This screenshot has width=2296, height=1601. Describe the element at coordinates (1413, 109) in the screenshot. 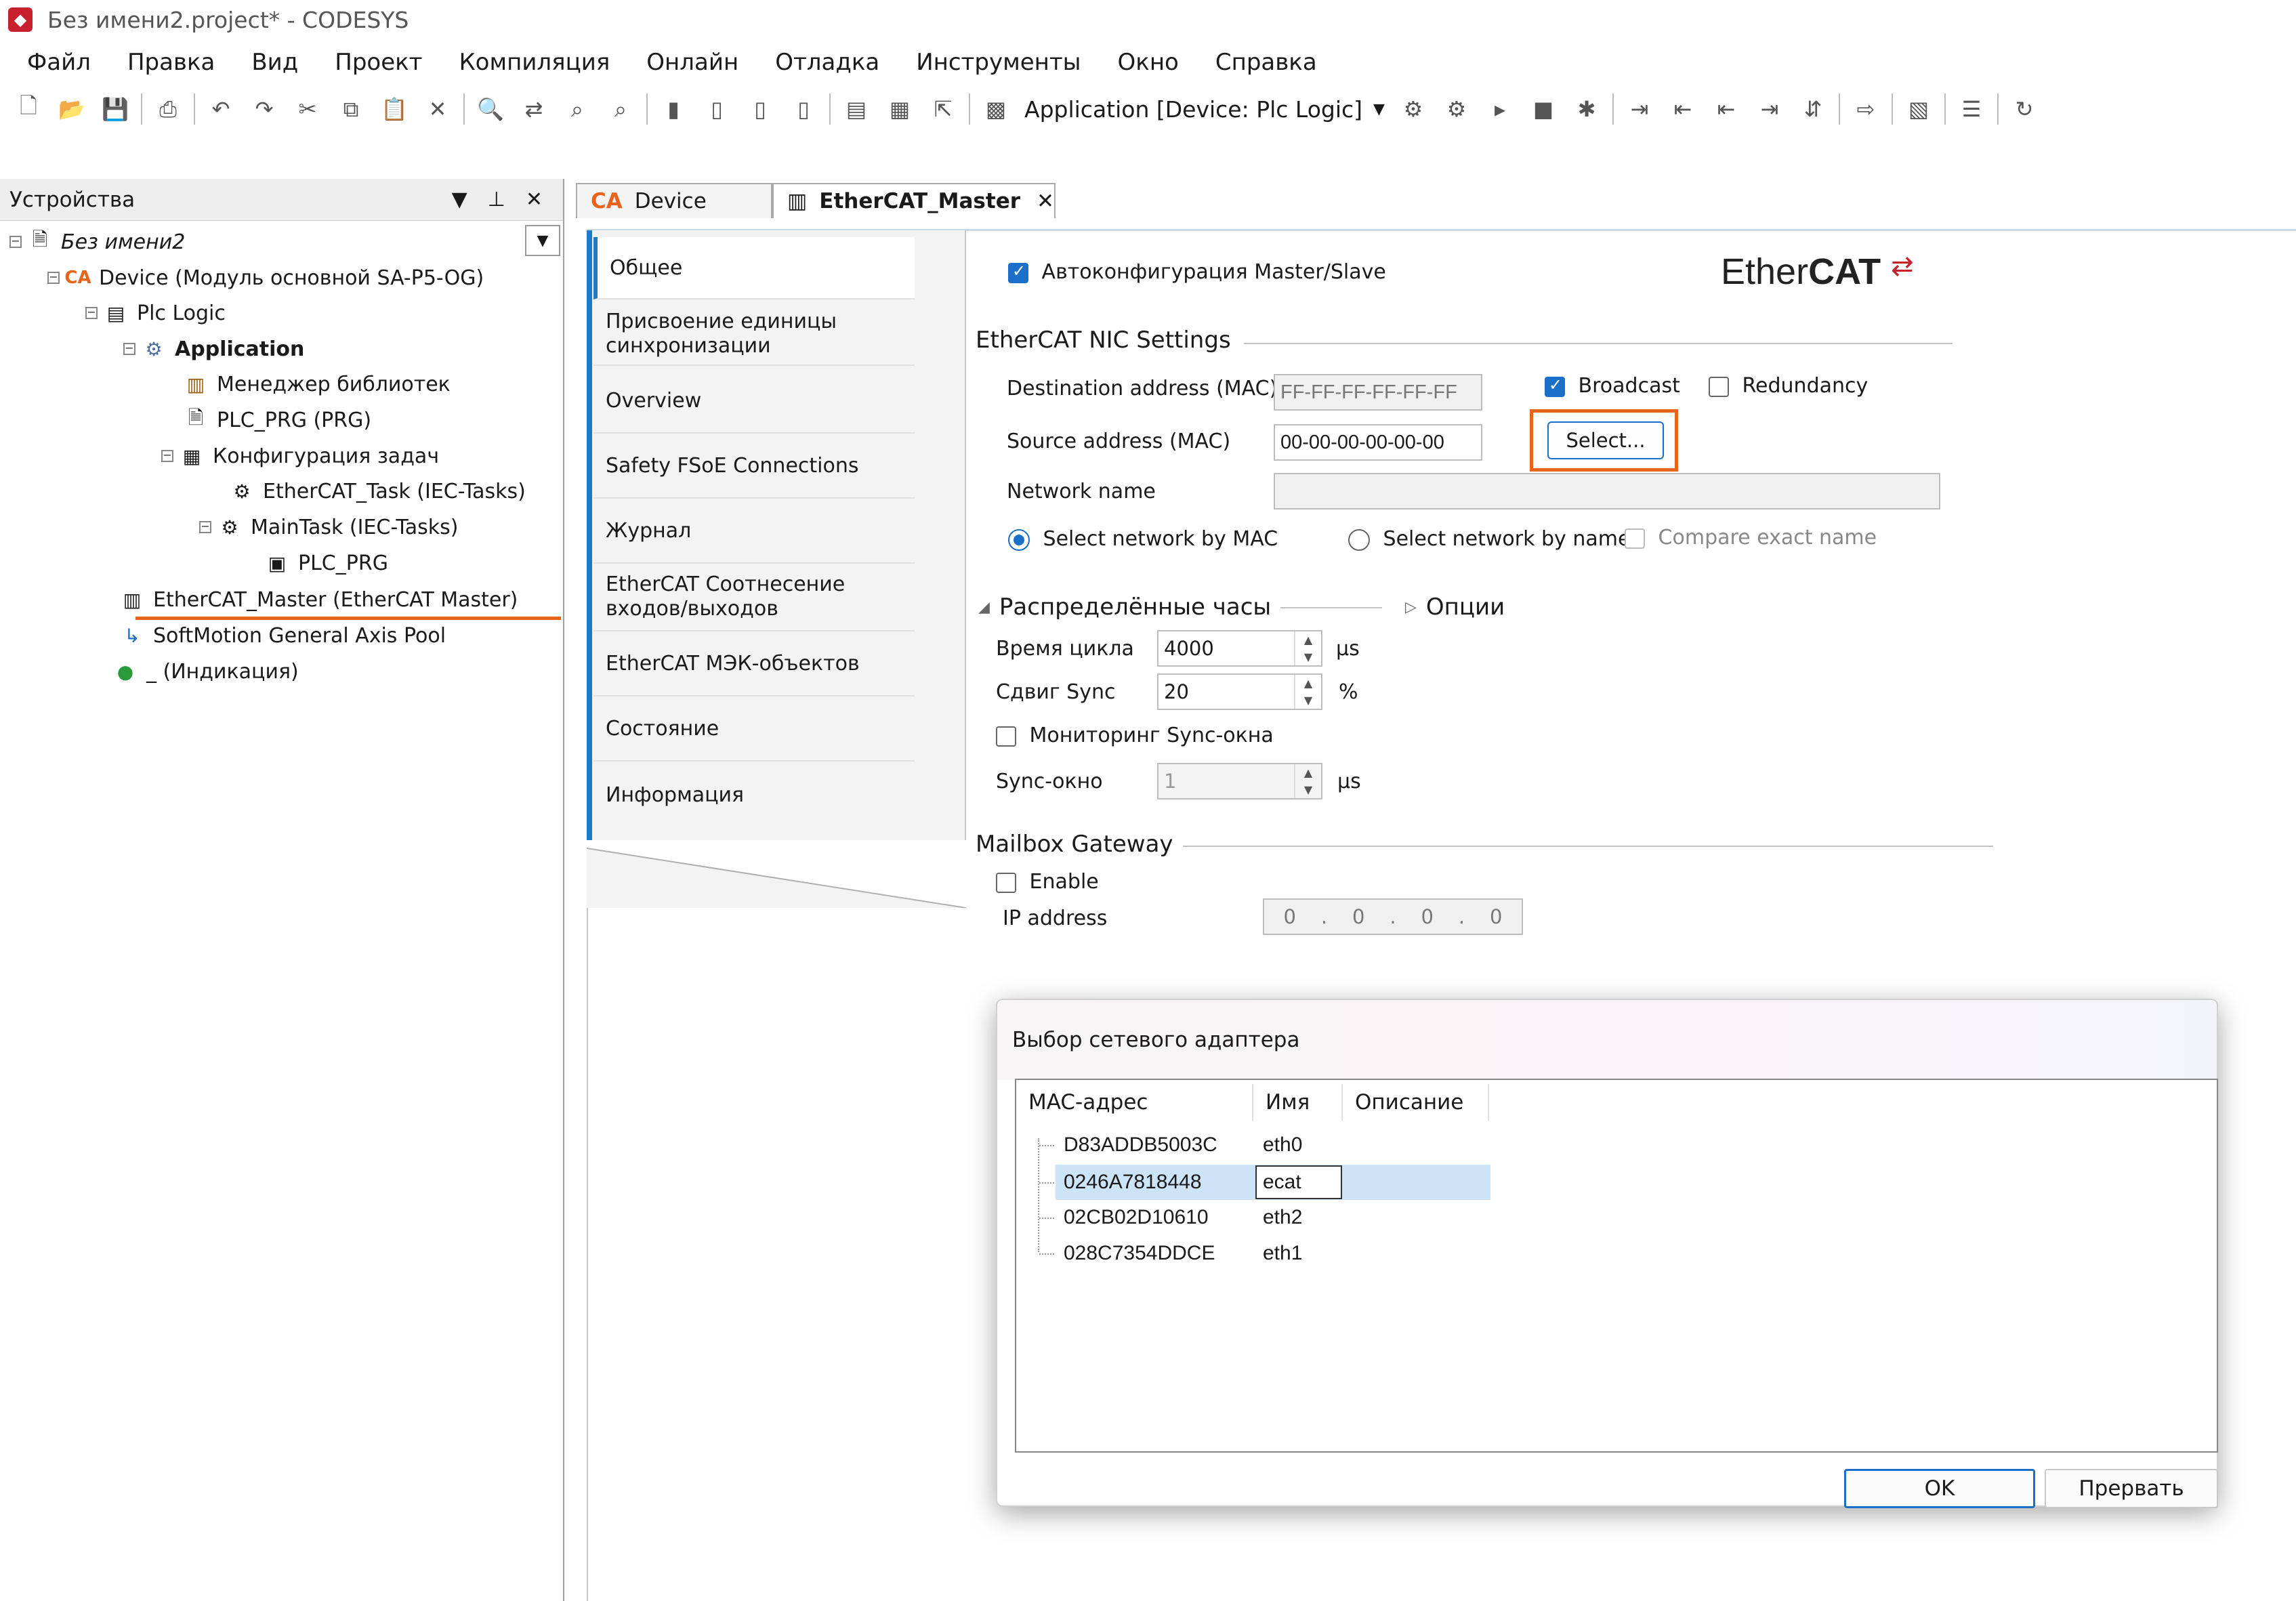

I see `login-icon: ⚙` at that location.